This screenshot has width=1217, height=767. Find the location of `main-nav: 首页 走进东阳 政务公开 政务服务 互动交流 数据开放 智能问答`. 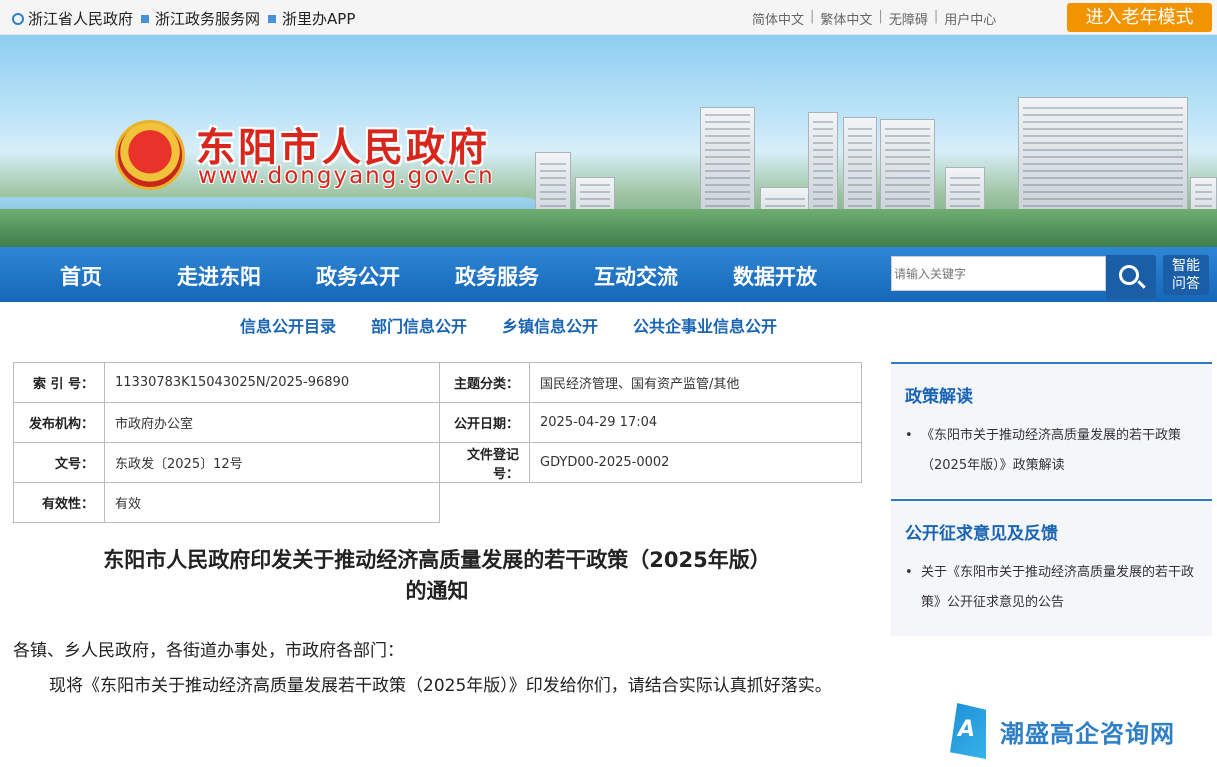

main-nav: 首页 走进东阳 政务公开 政务服务 互动交流 数据开放 智能问答 is located at coordinates (608, 274).